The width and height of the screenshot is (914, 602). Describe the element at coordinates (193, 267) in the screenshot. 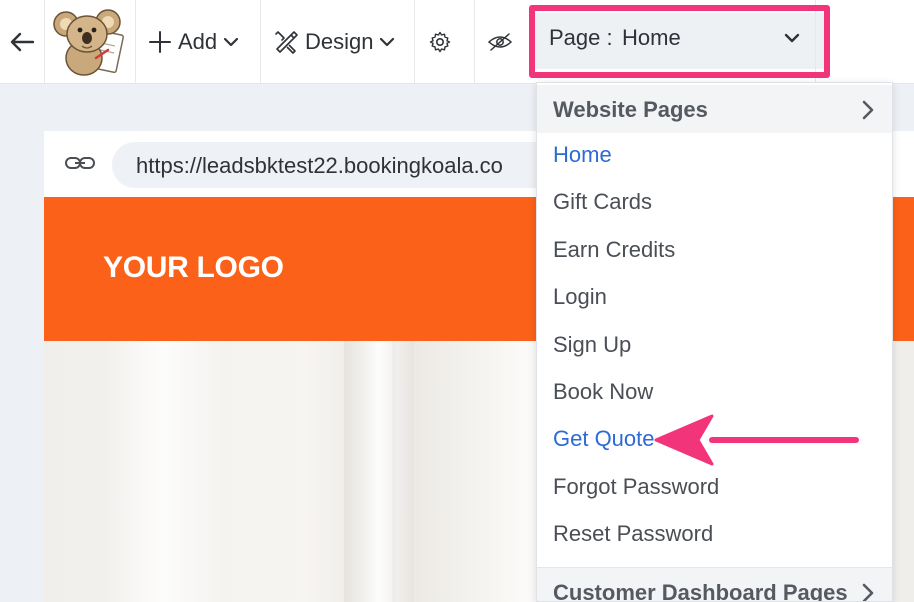

I see `site-logo: YOUR LOGO` at that location.